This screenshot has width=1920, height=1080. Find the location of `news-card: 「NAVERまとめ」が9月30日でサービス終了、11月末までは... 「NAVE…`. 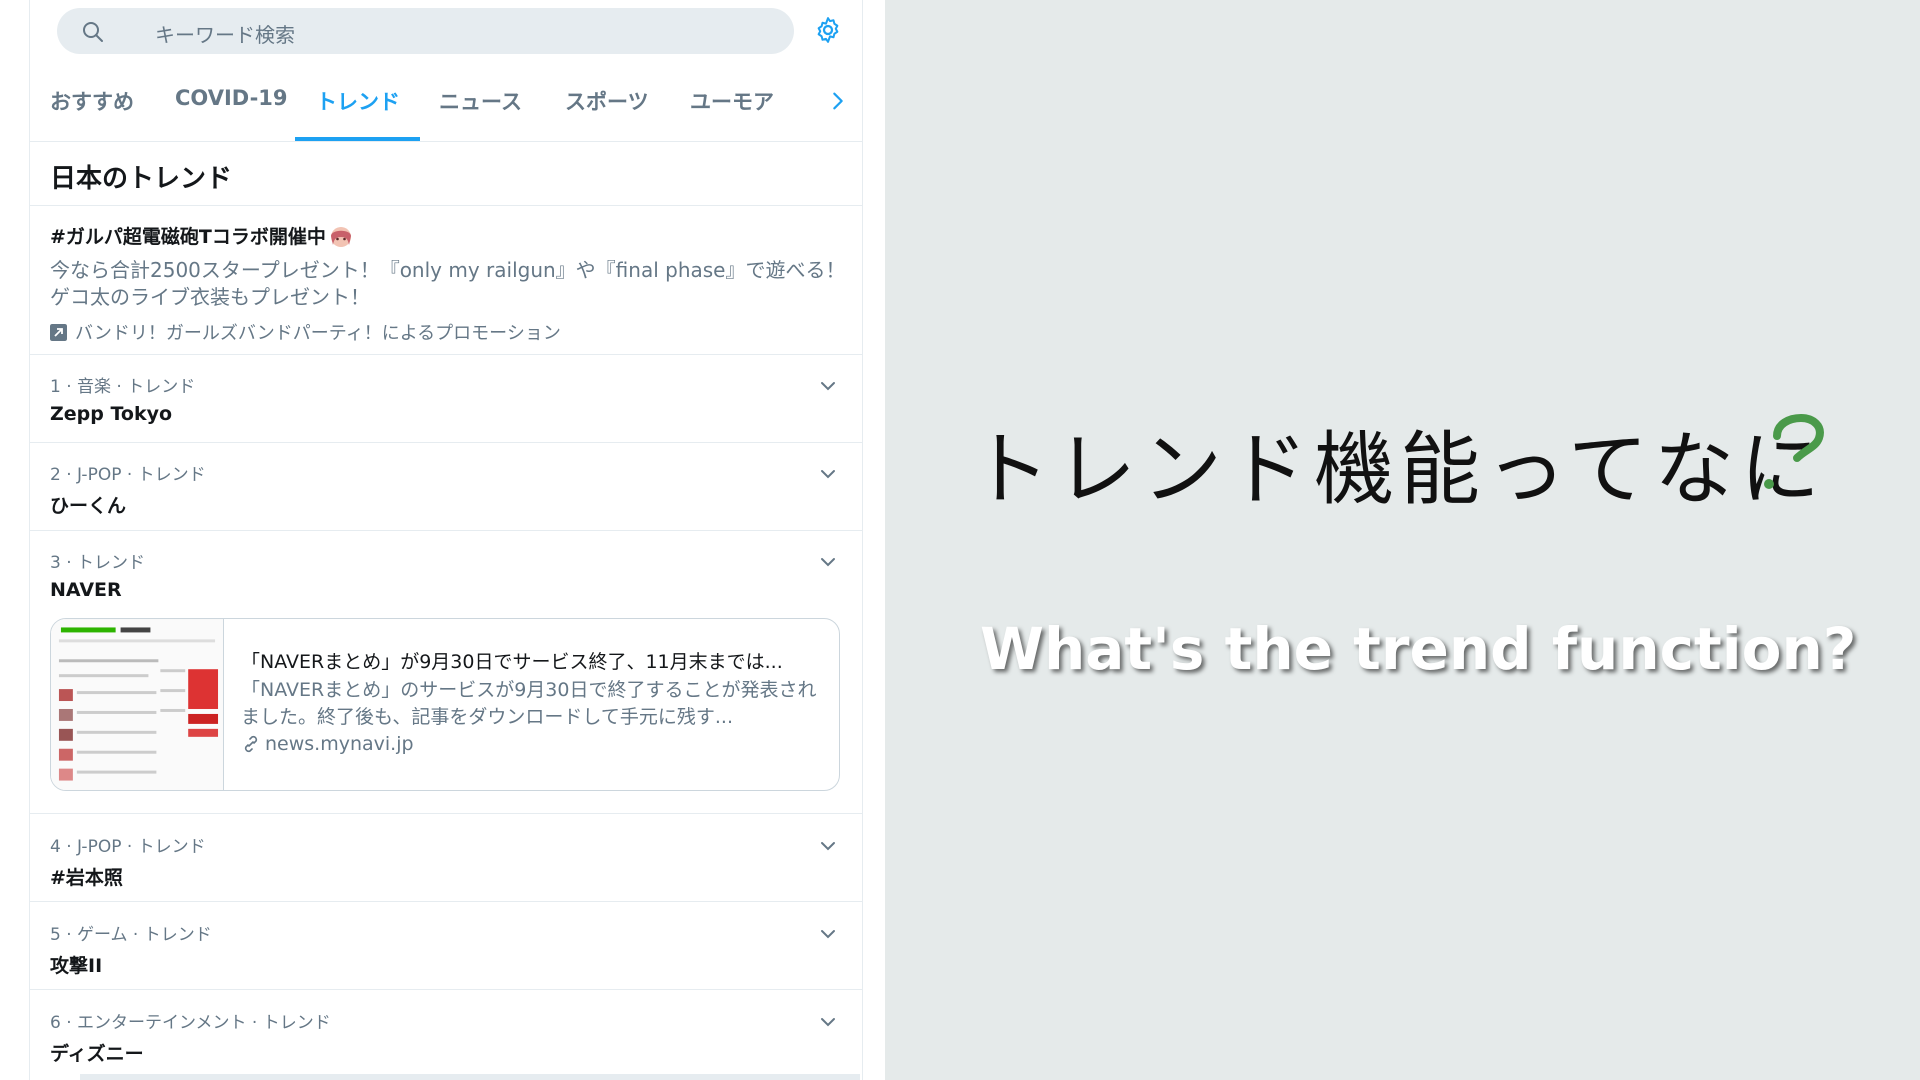

news-card: 「NAVERまとめ」が9月30日でサービス終了、11月末までは... 「NAVE… is located at coordinates (445, 704).